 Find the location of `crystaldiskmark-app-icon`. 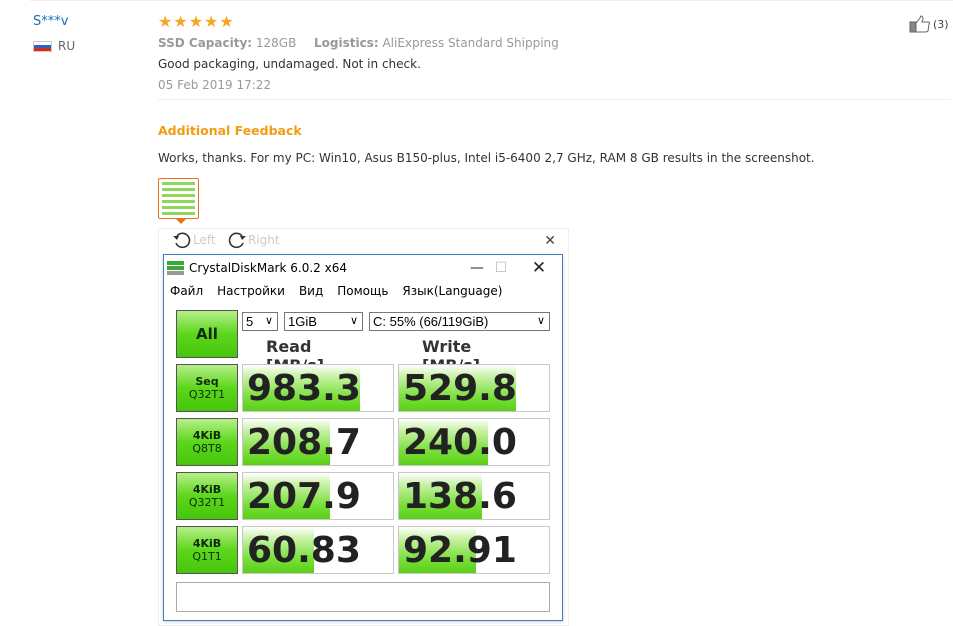

crystaldiskmark-app-icon is located at coordinates (175, 268).